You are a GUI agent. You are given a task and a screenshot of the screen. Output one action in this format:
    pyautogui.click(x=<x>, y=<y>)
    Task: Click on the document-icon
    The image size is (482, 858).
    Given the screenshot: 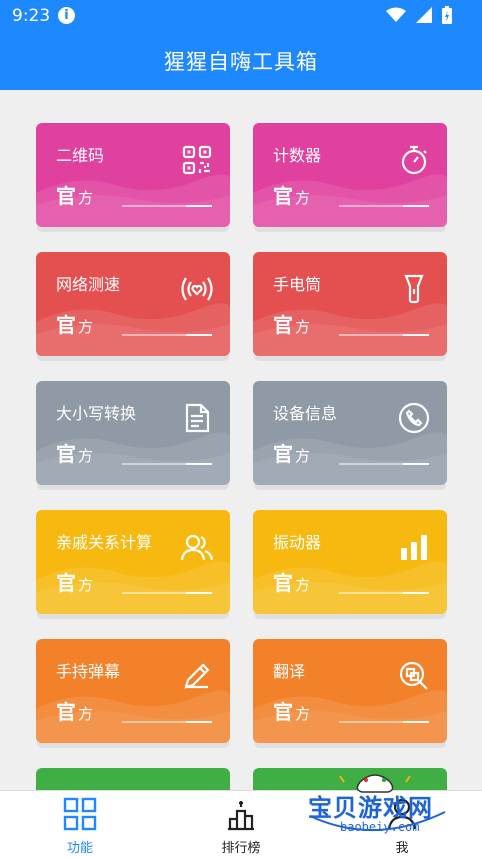 What is the action you would take?
    pyautogui.click(x=197, y=418)
    